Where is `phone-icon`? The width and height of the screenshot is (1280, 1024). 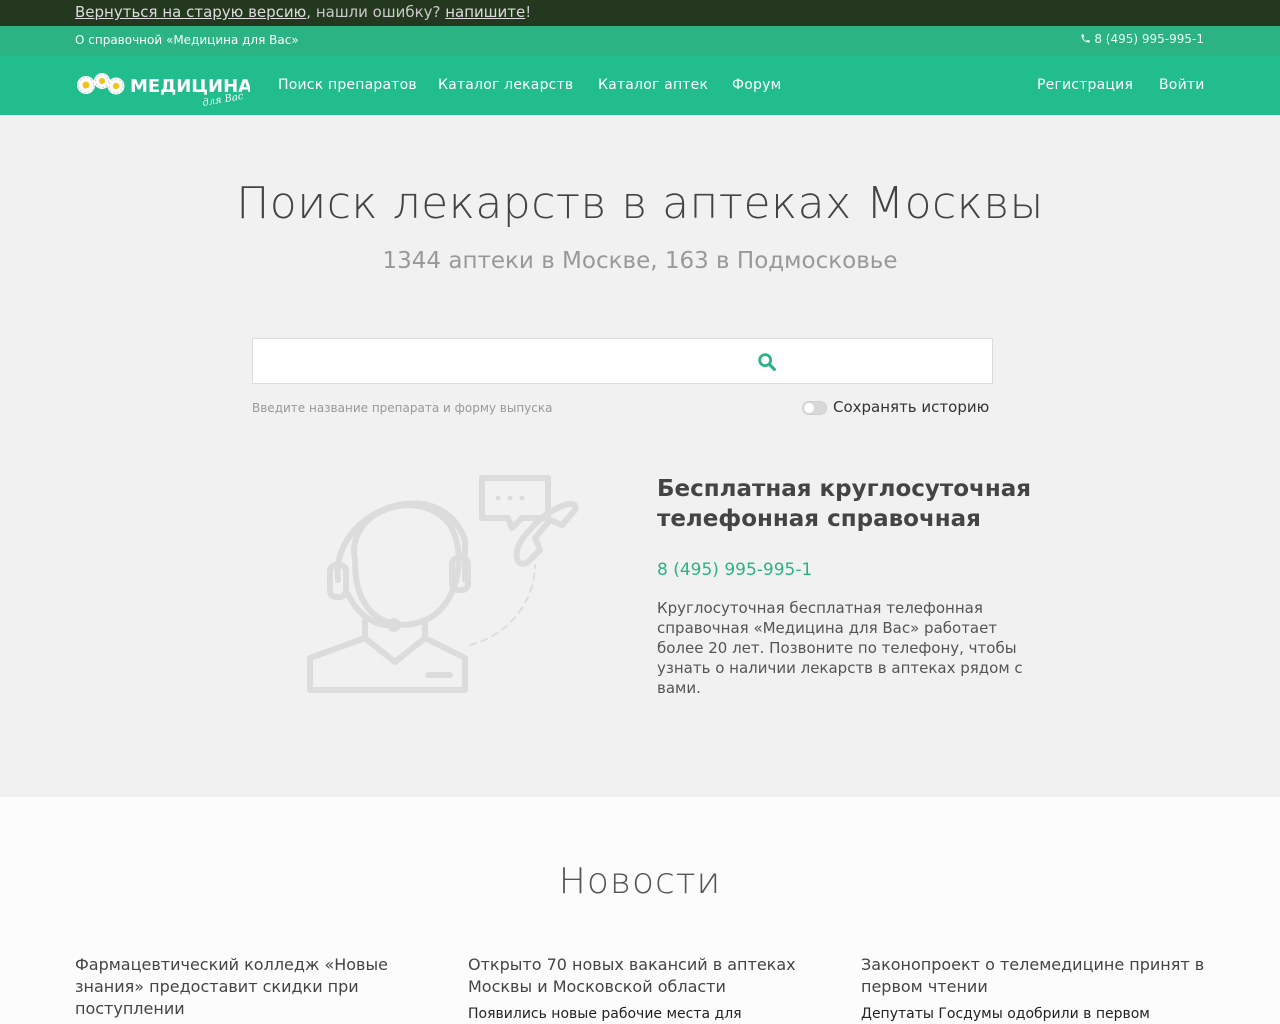
phone-icon is located at coordinates (1085, 38).